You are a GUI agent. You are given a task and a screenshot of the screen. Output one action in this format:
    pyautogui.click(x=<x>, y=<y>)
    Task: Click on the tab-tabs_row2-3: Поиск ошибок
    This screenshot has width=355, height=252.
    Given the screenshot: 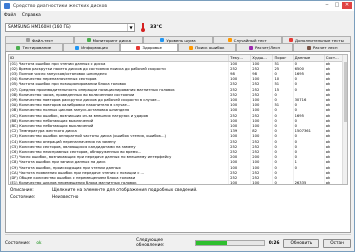 What is the action you would take?
    pyautogui.click(x=207, y=47)
    